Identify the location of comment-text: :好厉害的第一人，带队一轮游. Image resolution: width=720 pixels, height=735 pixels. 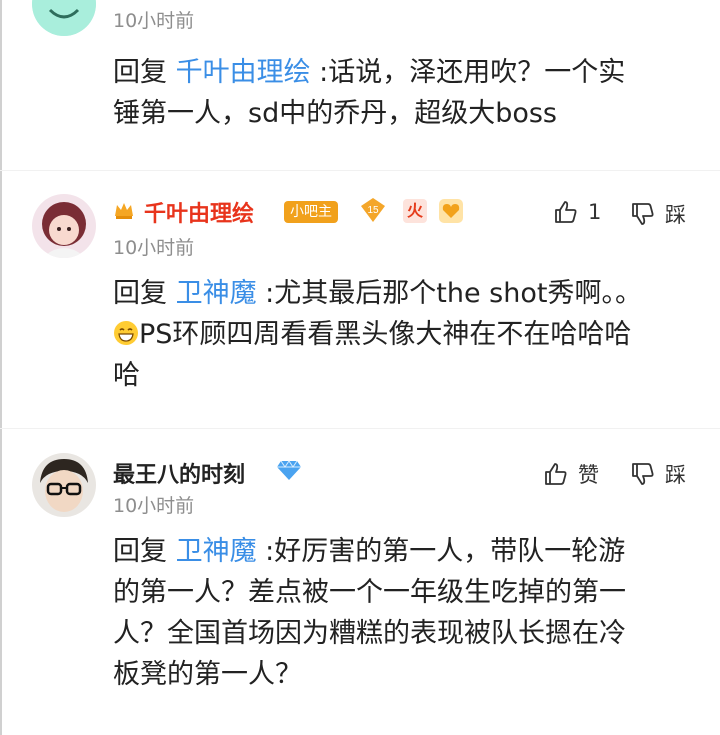
(441, 551).